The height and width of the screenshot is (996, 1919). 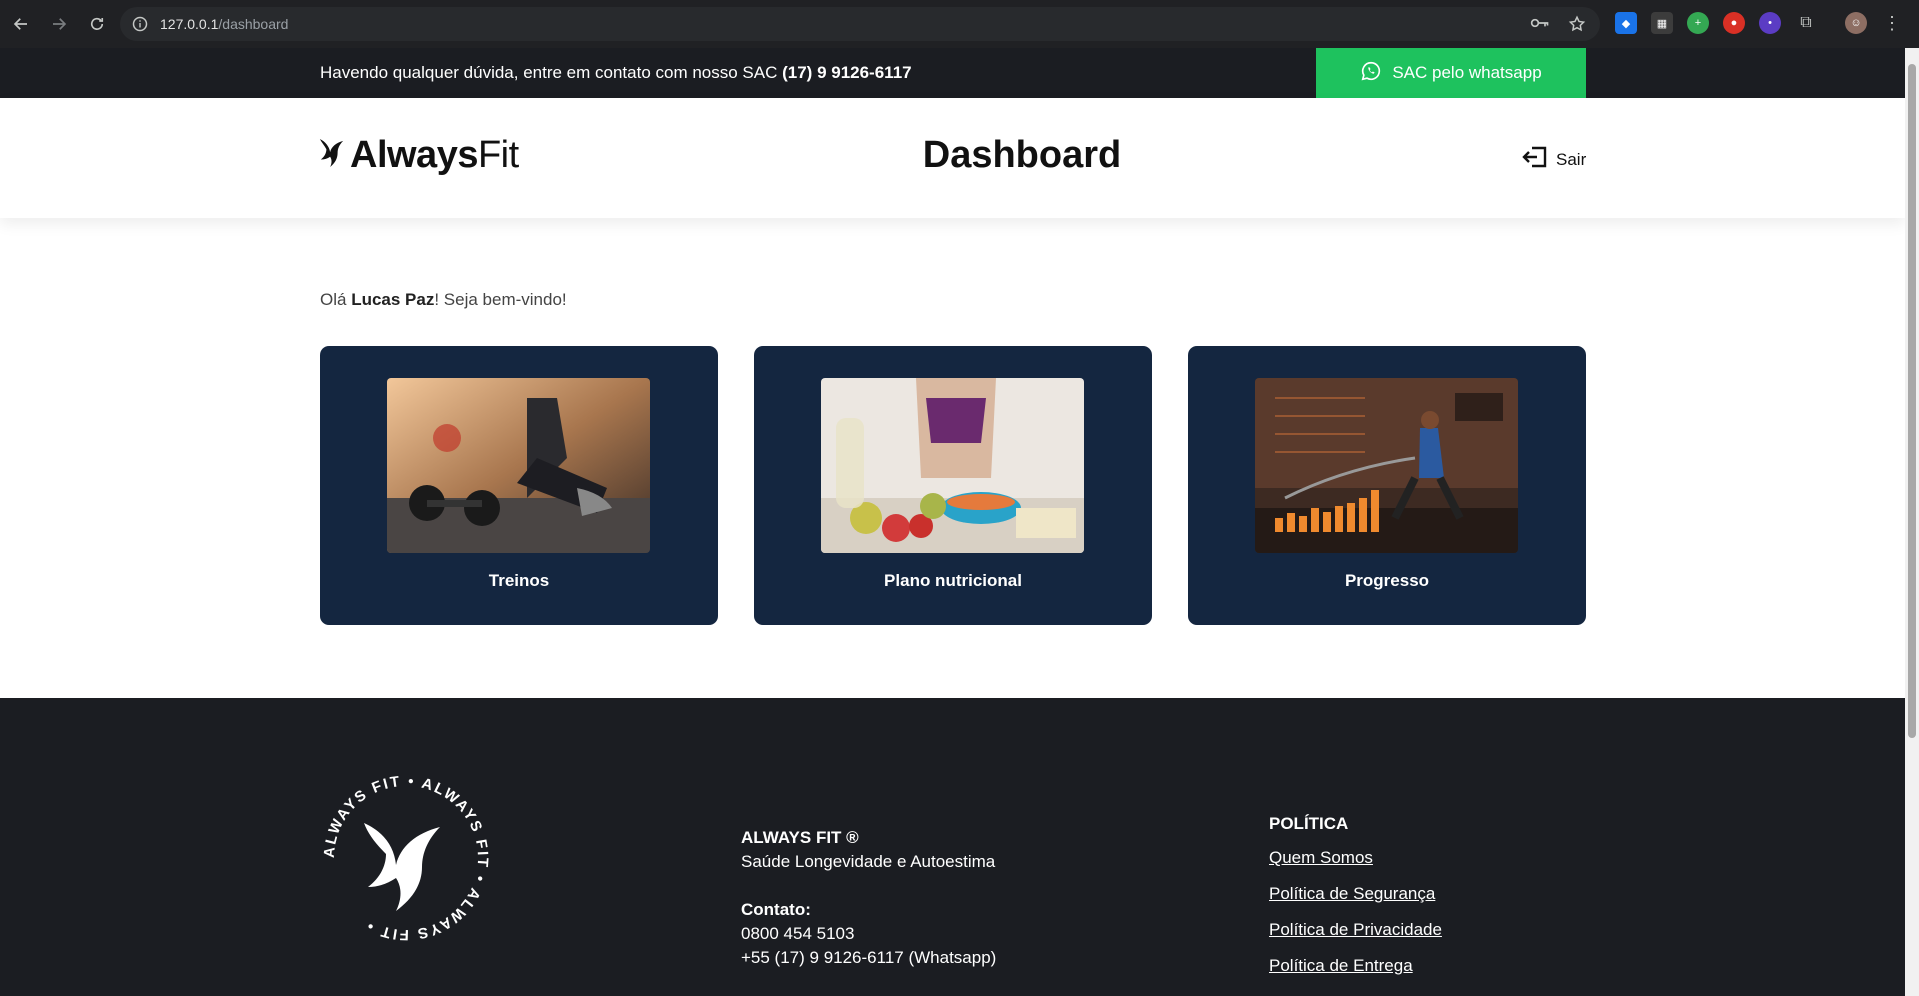 I want to click on extension-record-icon: ●, so click(x=1734, y=23).